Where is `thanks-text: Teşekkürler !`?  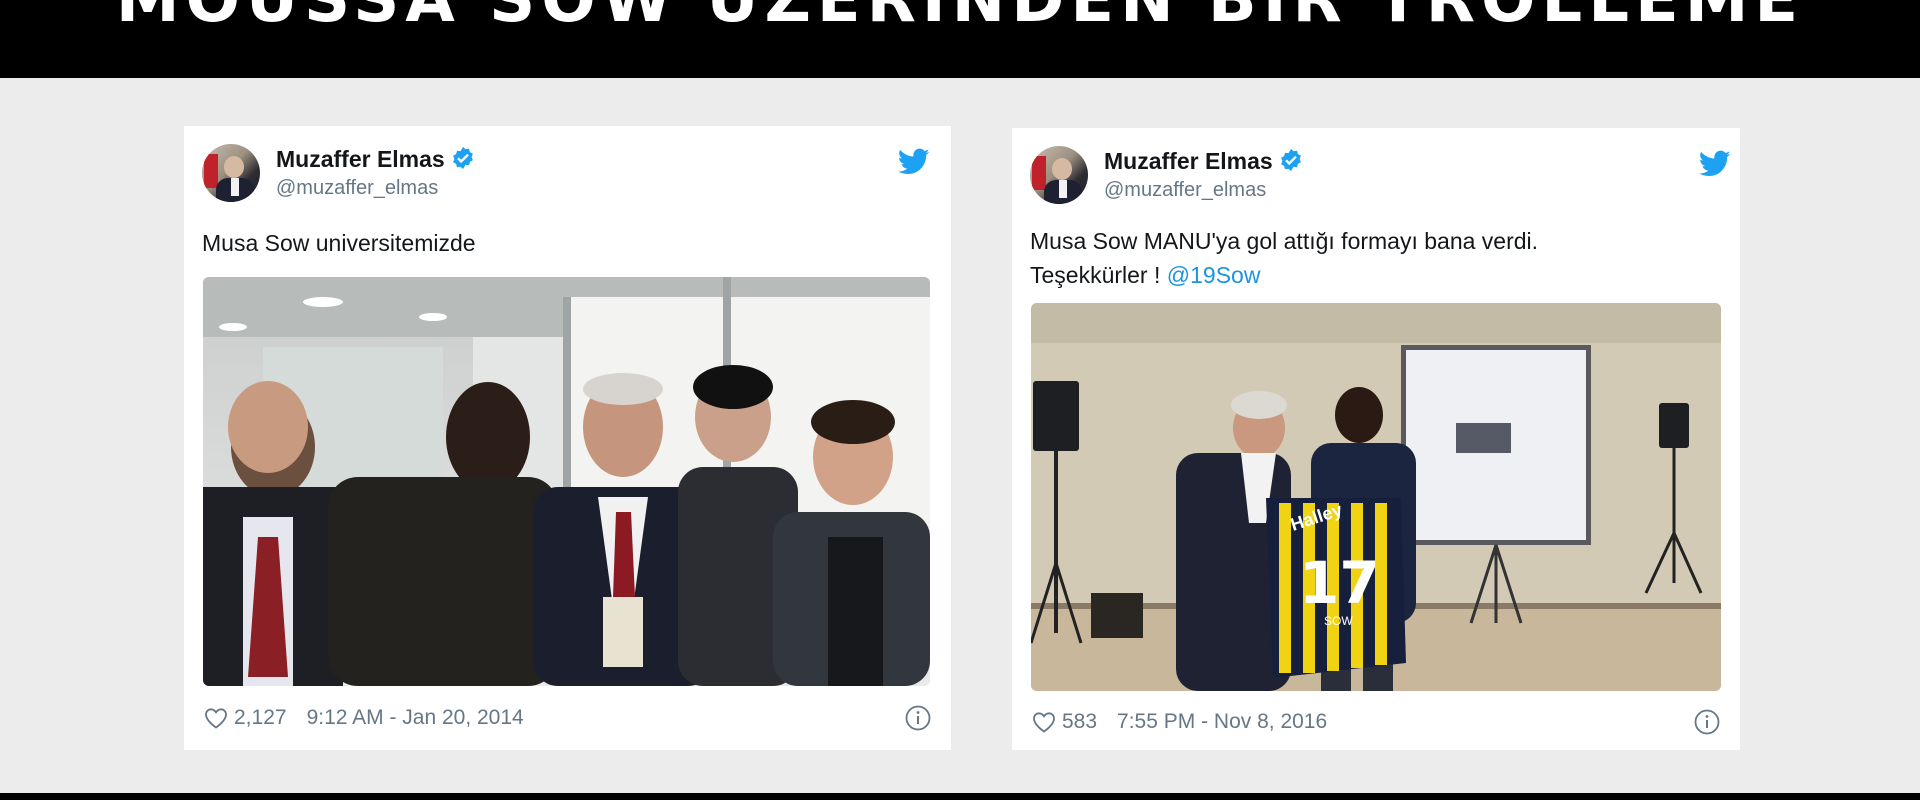 thanks-text: Teşekkürler ! is located at coordinates (1098, 275).